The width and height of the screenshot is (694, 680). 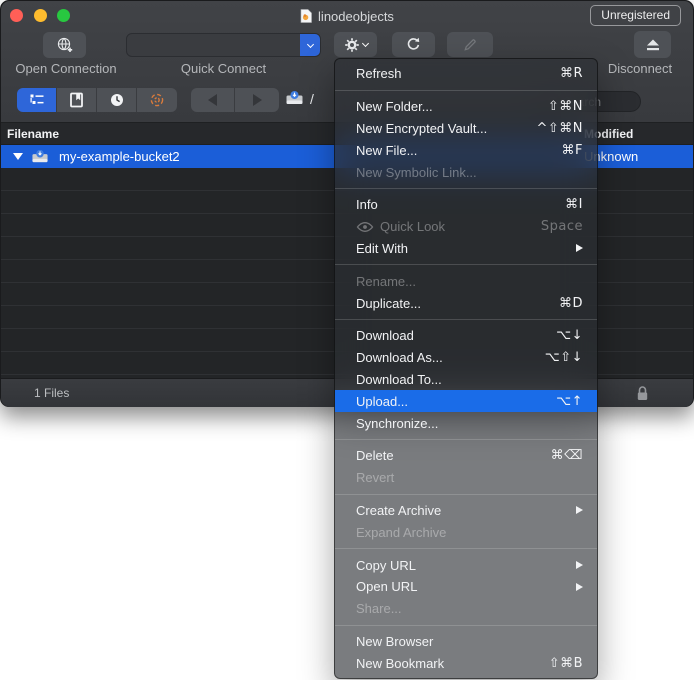 I want to click on menu-item-delete: Delete ⌘⌫, so click(x=466, y=456).